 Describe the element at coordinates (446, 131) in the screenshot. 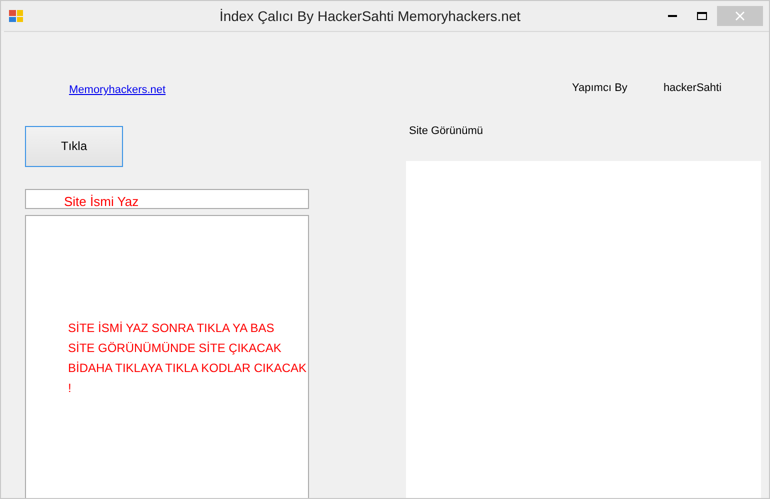

I see `site-view-label: Site Görünümü` at that location.